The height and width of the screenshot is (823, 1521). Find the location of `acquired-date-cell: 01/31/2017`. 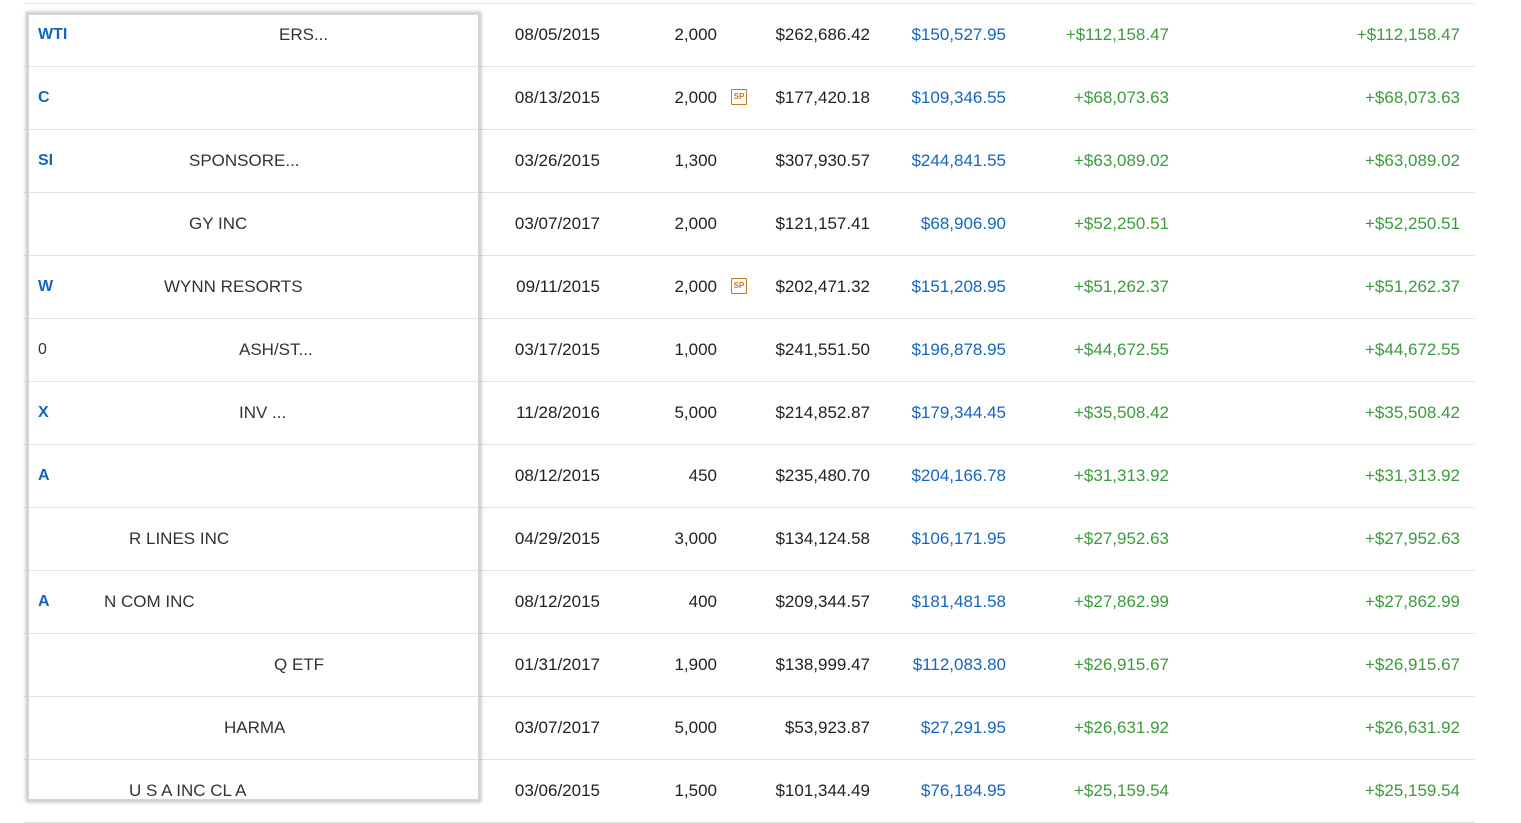

acquired-date-cell: 01/31/2017 is located at coordinates (557, 664).